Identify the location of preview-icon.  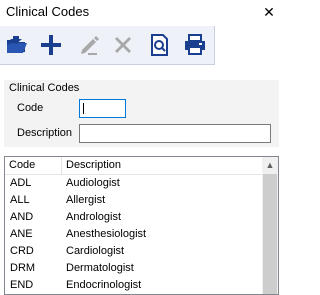
(159, 45).